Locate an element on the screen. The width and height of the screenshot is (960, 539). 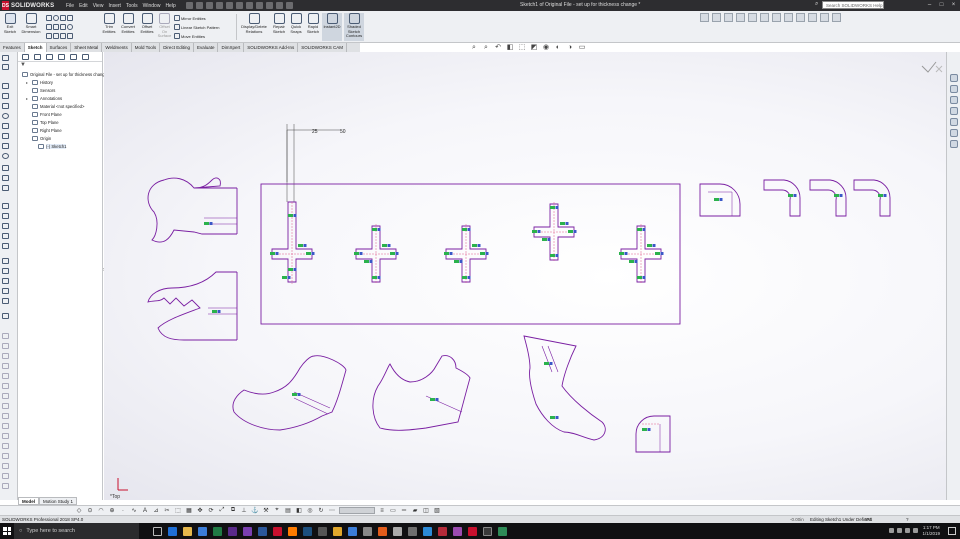
lb-trim-icon is located at coordinates (8, 225).